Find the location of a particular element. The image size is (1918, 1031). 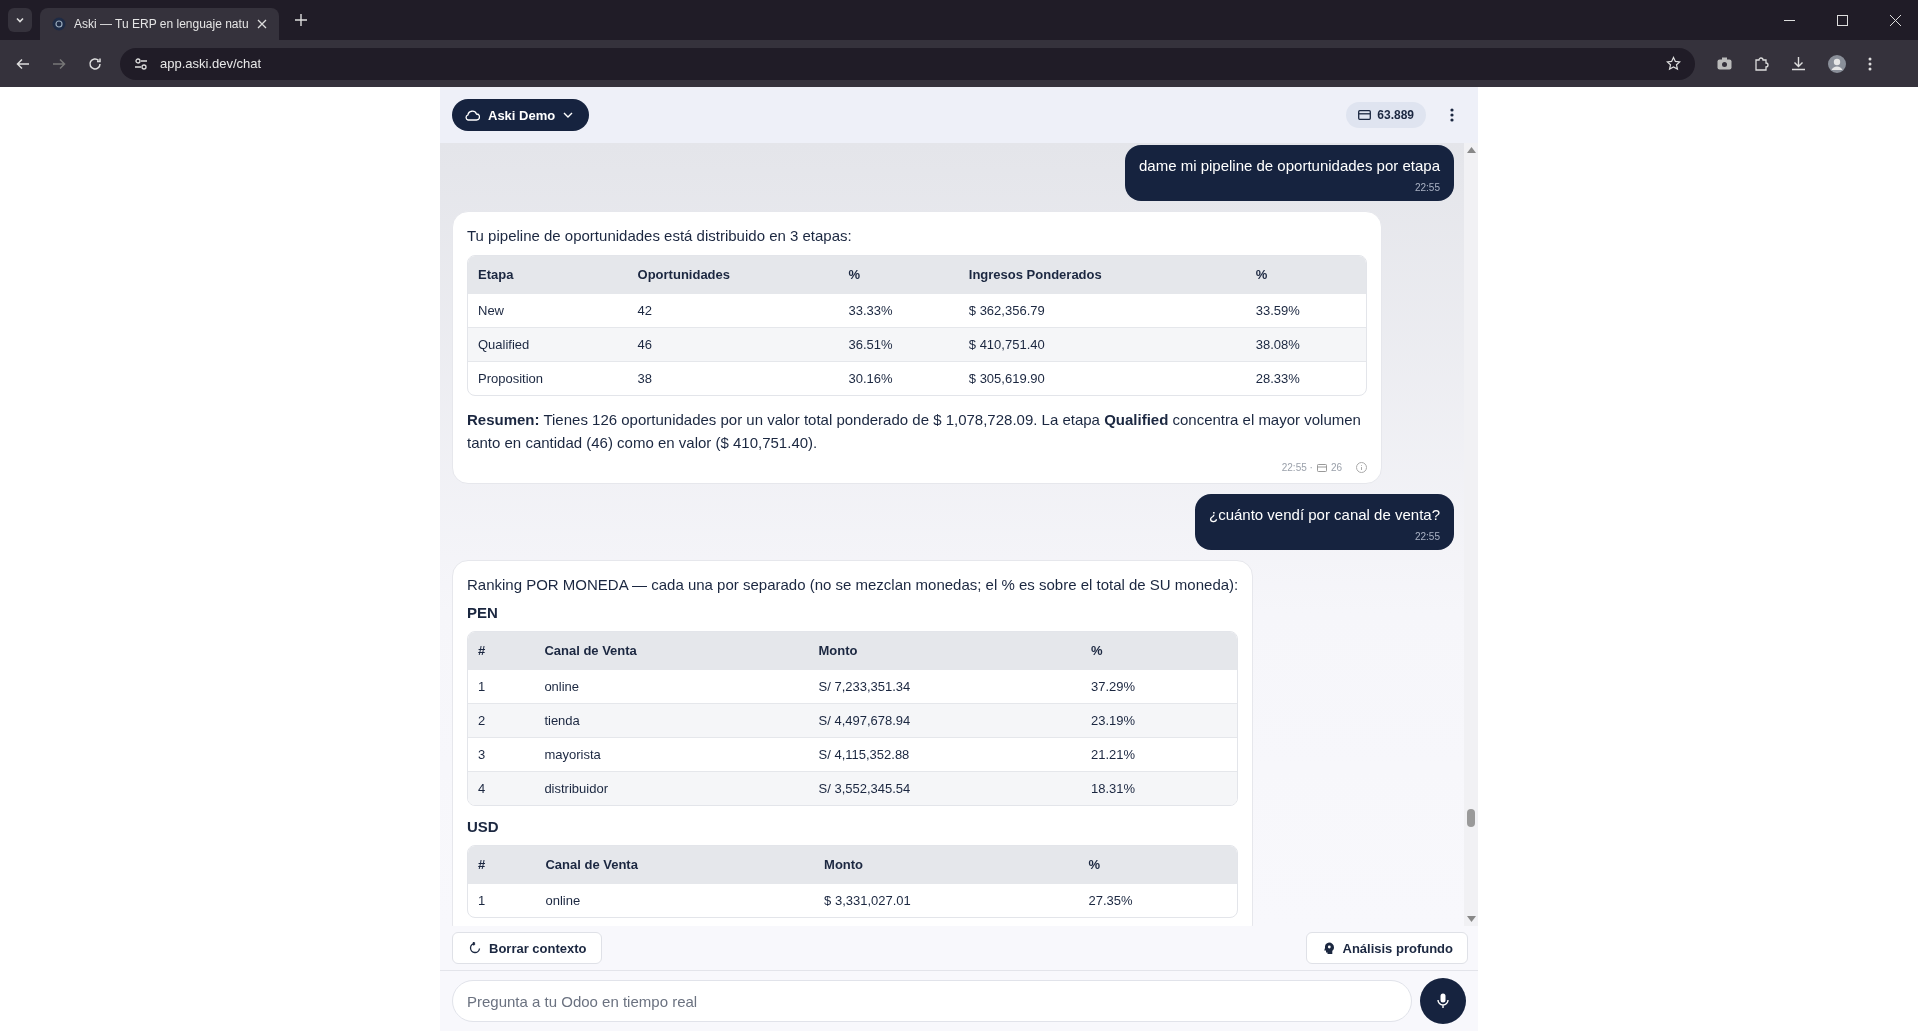

extensions-icon is located at coordinates (1761, 63).